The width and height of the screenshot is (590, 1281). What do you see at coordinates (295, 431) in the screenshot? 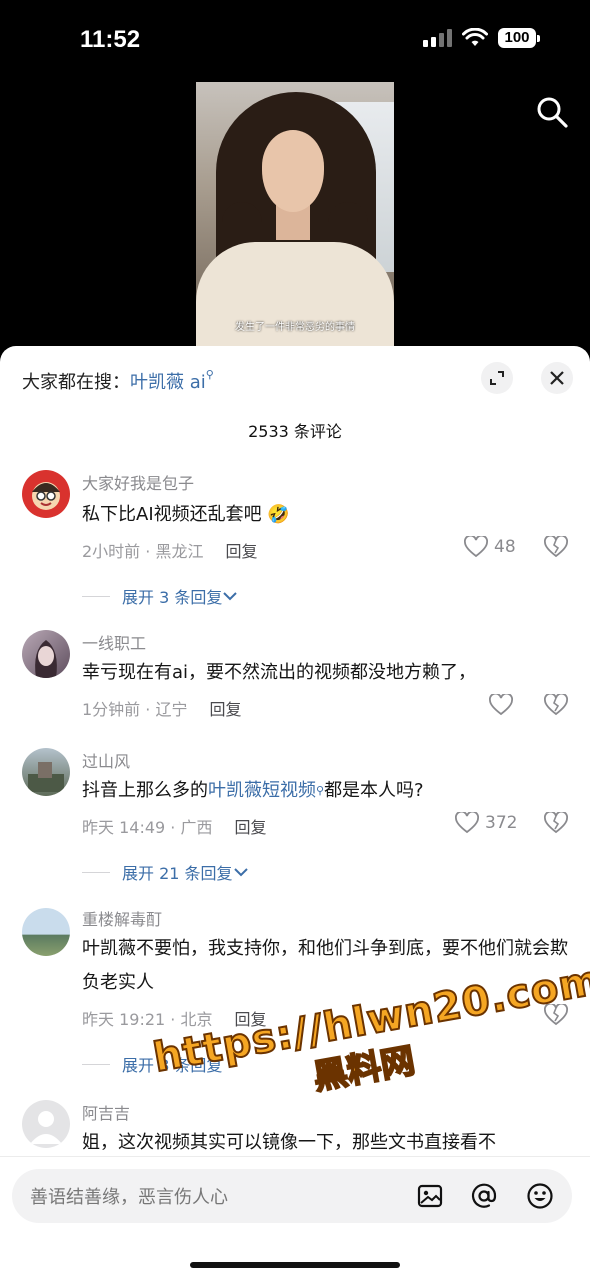
I see `comment-count: 2533 条评论` at bounding box center [295, 431].